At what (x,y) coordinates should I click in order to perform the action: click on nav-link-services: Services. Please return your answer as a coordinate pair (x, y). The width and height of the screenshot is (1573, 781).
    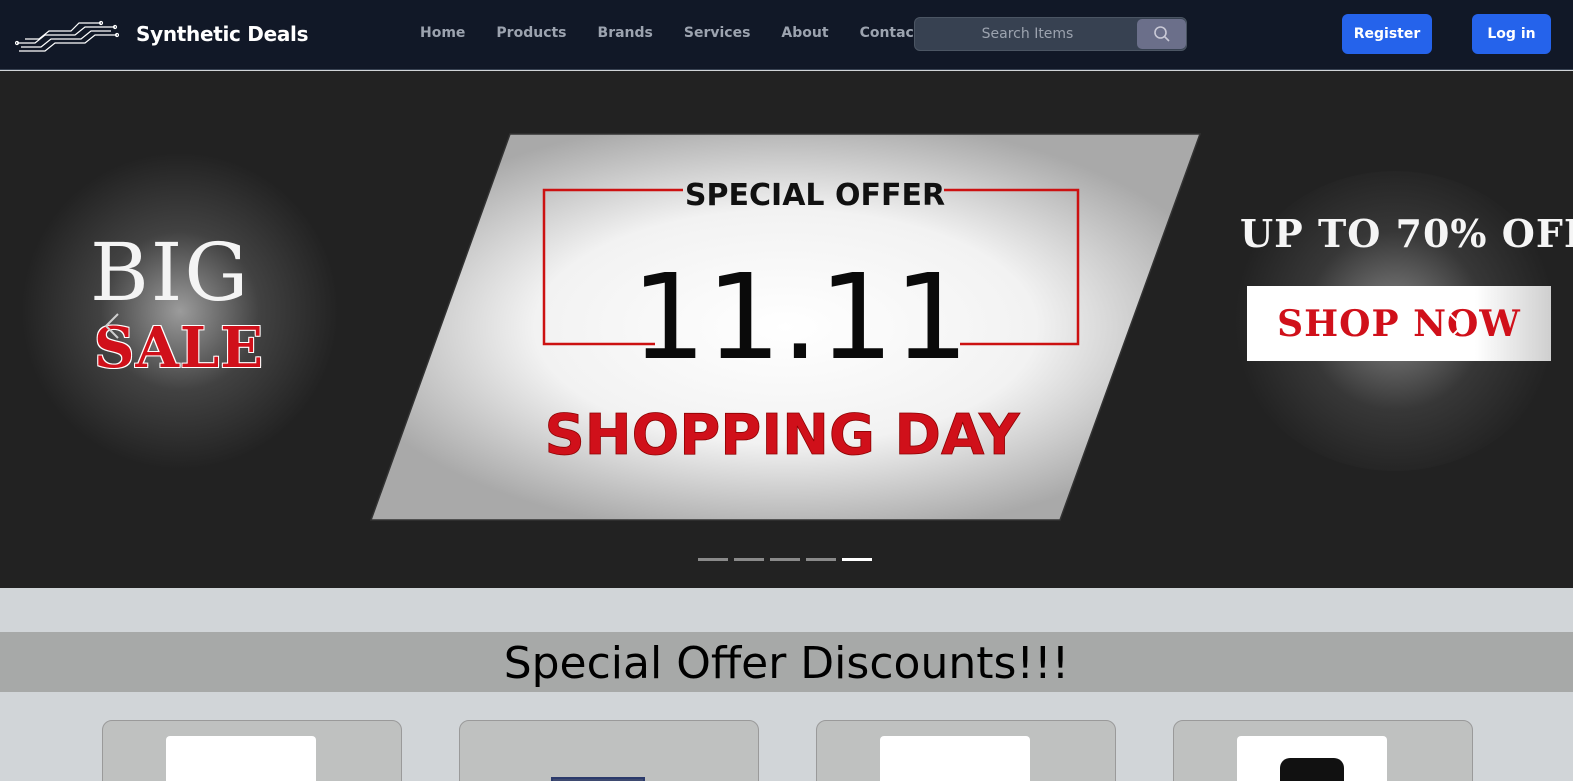
    Looking at the image, I should click on (717, 33).